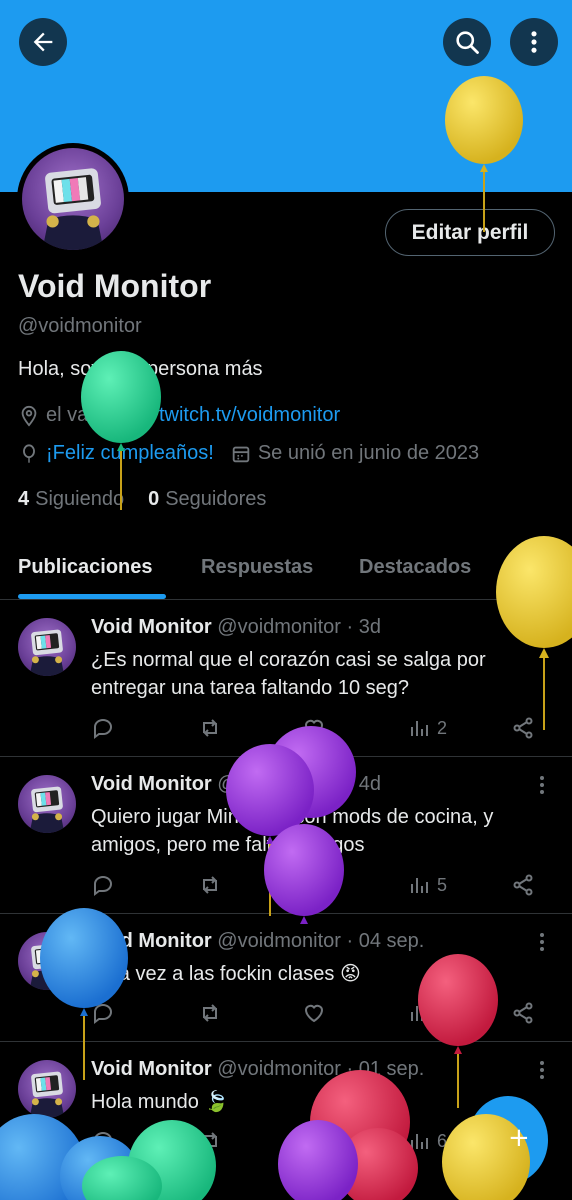 Image resolution: width=572 pixels, height=1200 pixels. I want to click on profile-avatar, so click(73, 199).